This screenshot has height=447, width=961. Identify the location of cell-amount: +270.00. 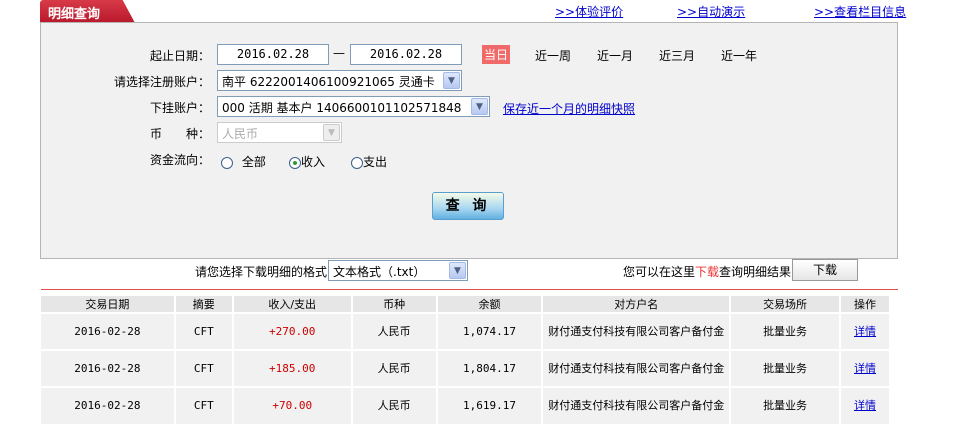
(292, 331).